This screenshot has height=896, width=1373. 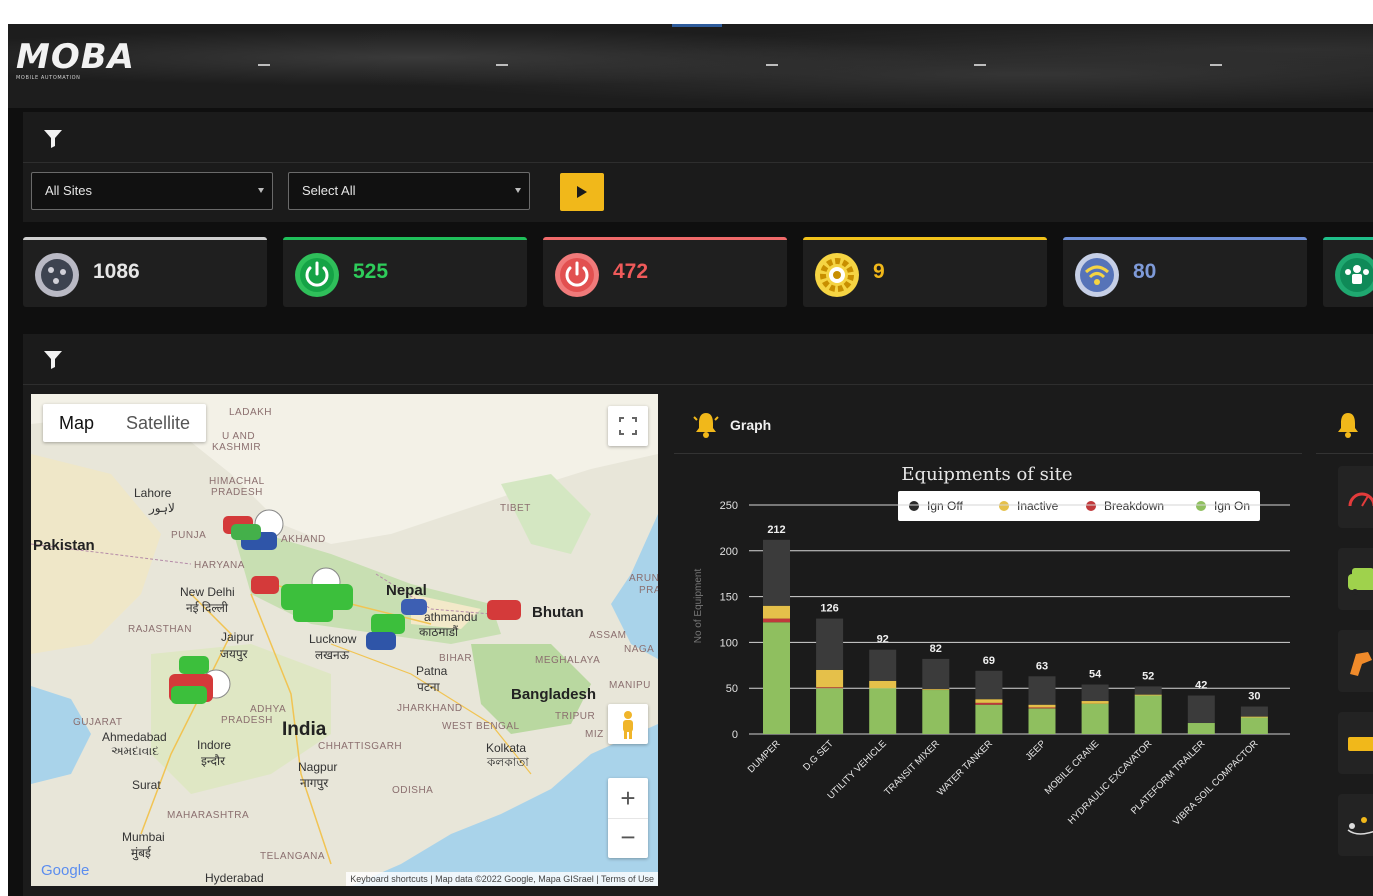 I want to click on chart-y-tick: 200, so click(x=729, y=552).